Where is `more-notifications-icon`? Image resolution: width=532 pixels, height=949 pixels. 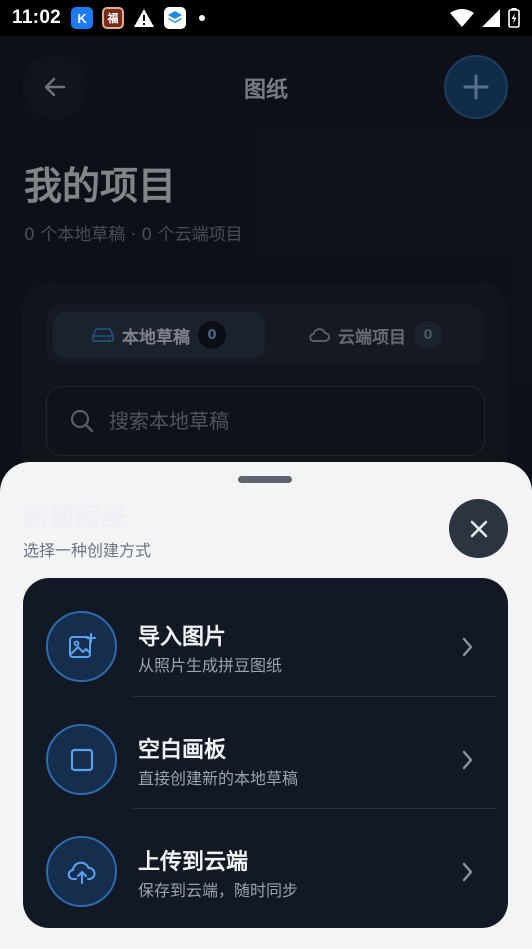
more-notifications-icon is located at coordinates (202, 18).